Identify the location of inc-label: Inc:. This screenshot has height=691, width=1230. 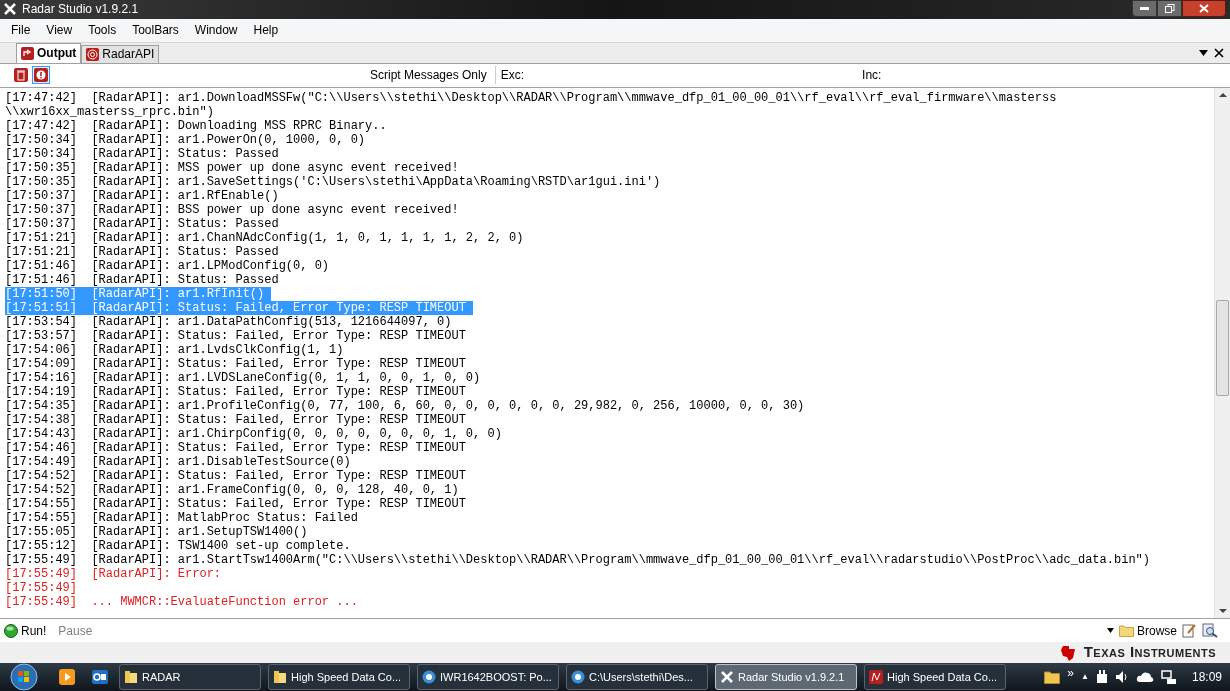
(872, 76).